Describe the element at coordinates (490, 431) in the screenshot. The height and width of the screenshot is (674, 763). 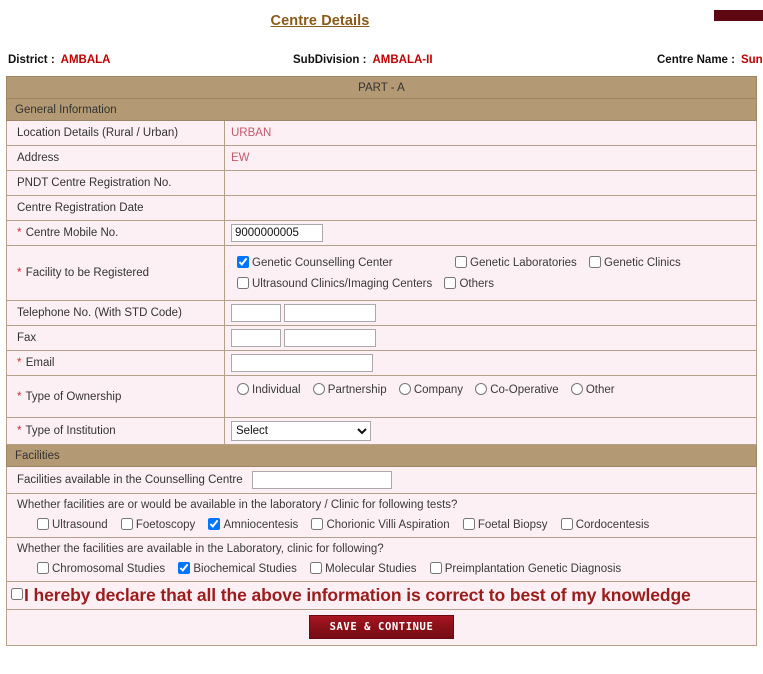
I see `institution-value-cell: Select` at that location.